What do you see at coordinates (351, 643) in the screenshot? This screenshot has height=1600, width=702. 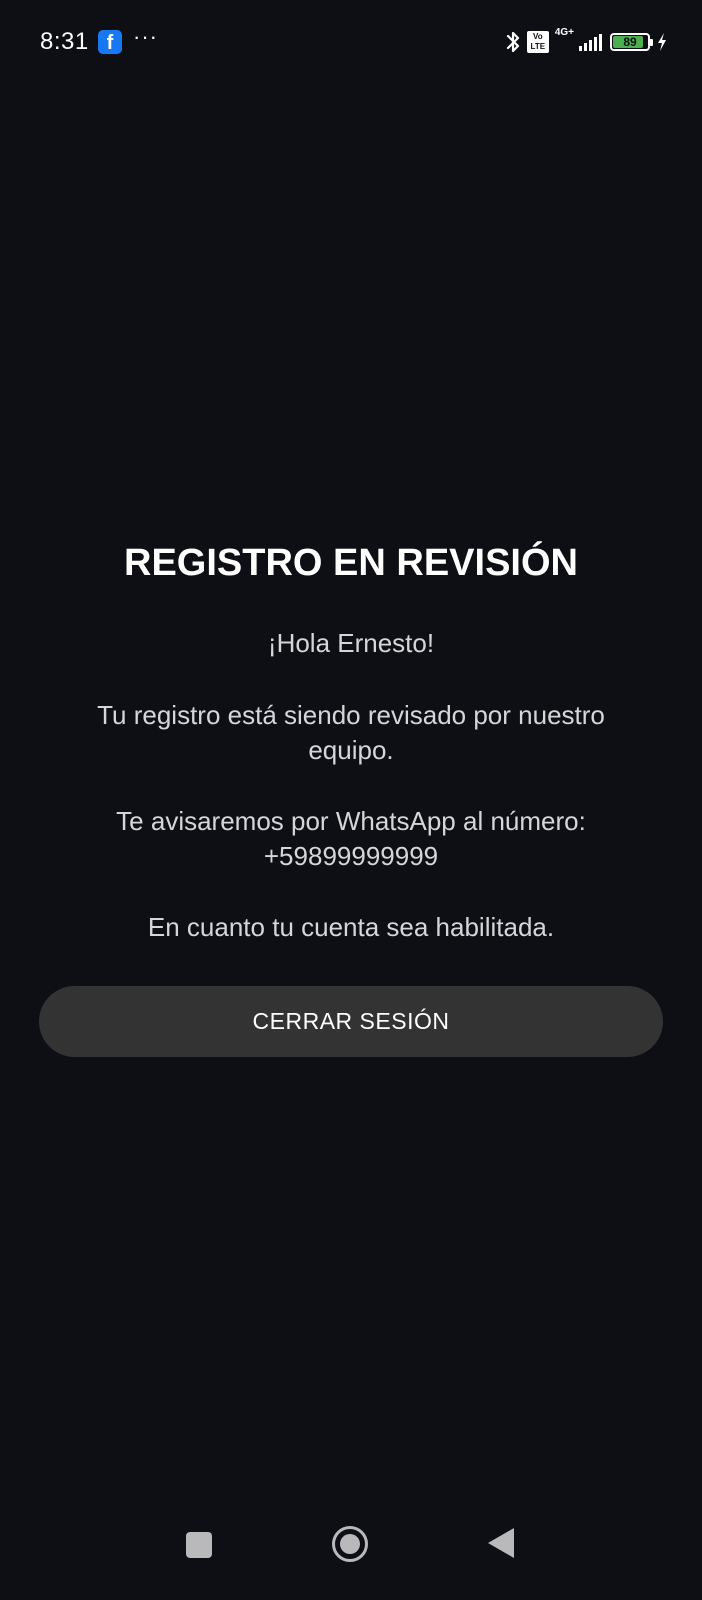 I see `greeting-text: ¡Hola Ernesto!` at bounding box center [351, 643].